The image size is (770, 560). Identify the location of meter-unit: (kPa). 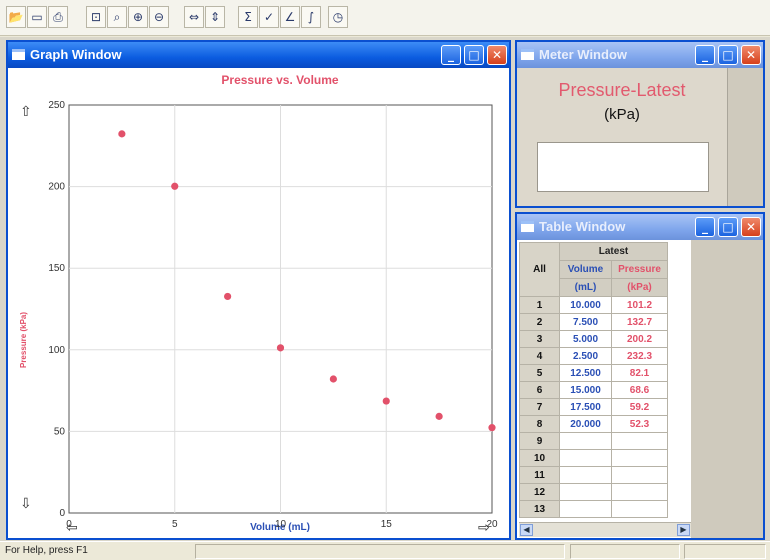
(622, 114).